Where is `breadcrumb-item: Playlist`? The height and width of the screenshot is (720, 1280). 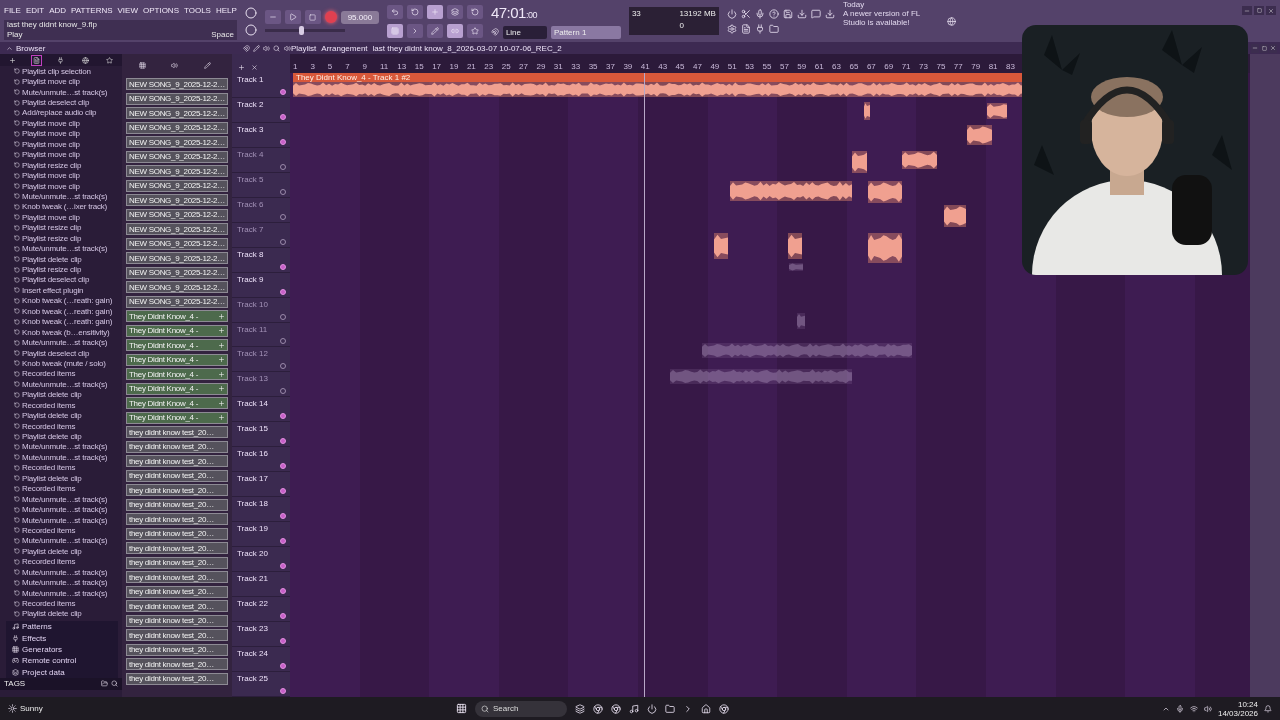
breadcrumb-item: Playlist is located at coordinates (304, 48).